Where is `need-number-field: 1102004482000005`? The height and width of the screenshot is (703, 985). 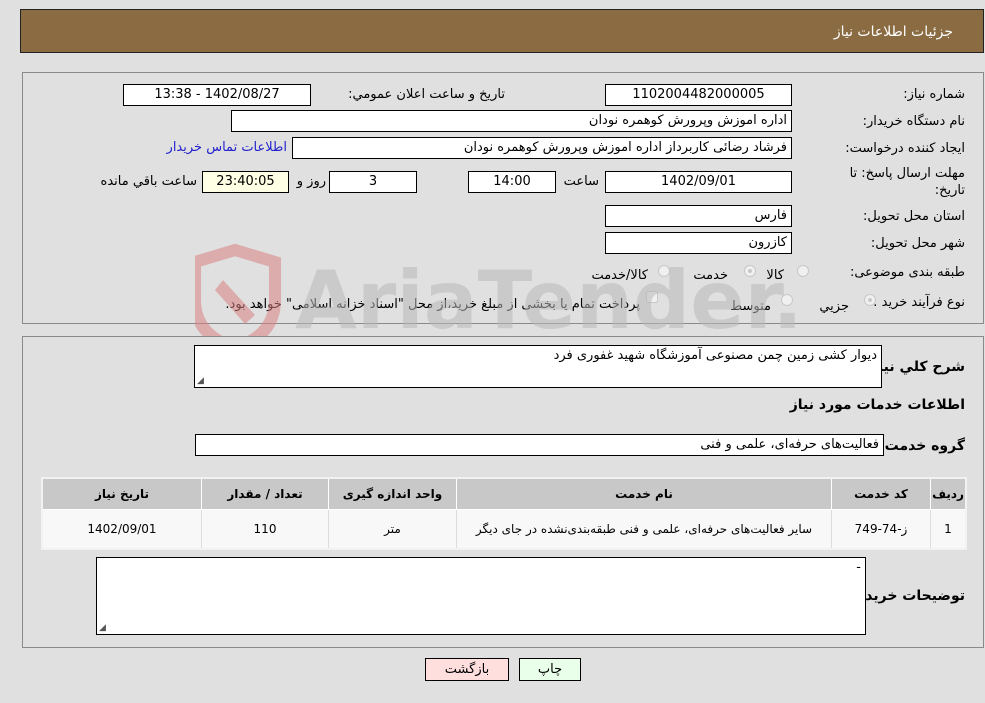 need-number-field: 1102004482000005 is located at coordinates (698, 95).